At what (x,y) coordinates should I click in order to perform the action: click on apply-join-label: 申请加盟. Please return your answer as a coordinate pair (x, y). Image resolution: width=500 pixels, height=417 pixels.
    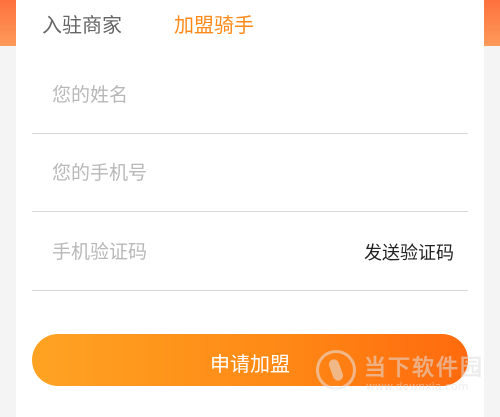
    Looking at the image, I should click on (250, 364).